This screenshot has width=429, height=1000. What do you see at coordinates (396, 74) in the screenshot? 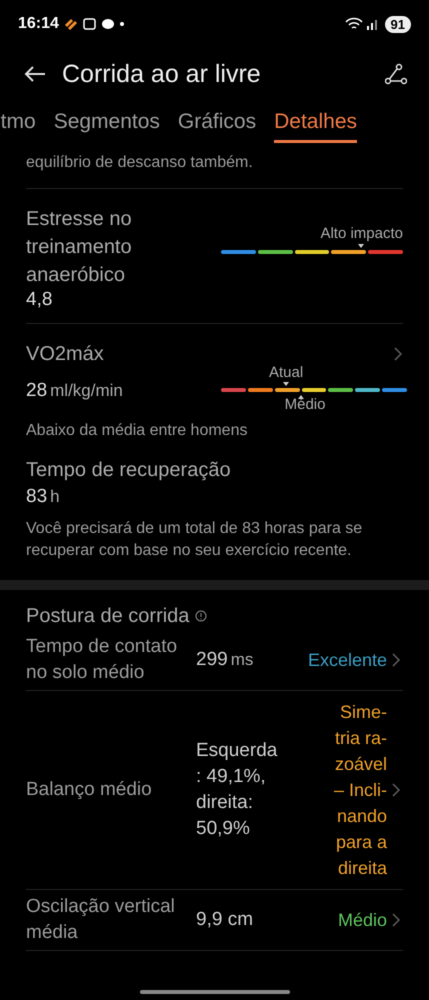
I see `route-icon` at bounding box center [396, 74].